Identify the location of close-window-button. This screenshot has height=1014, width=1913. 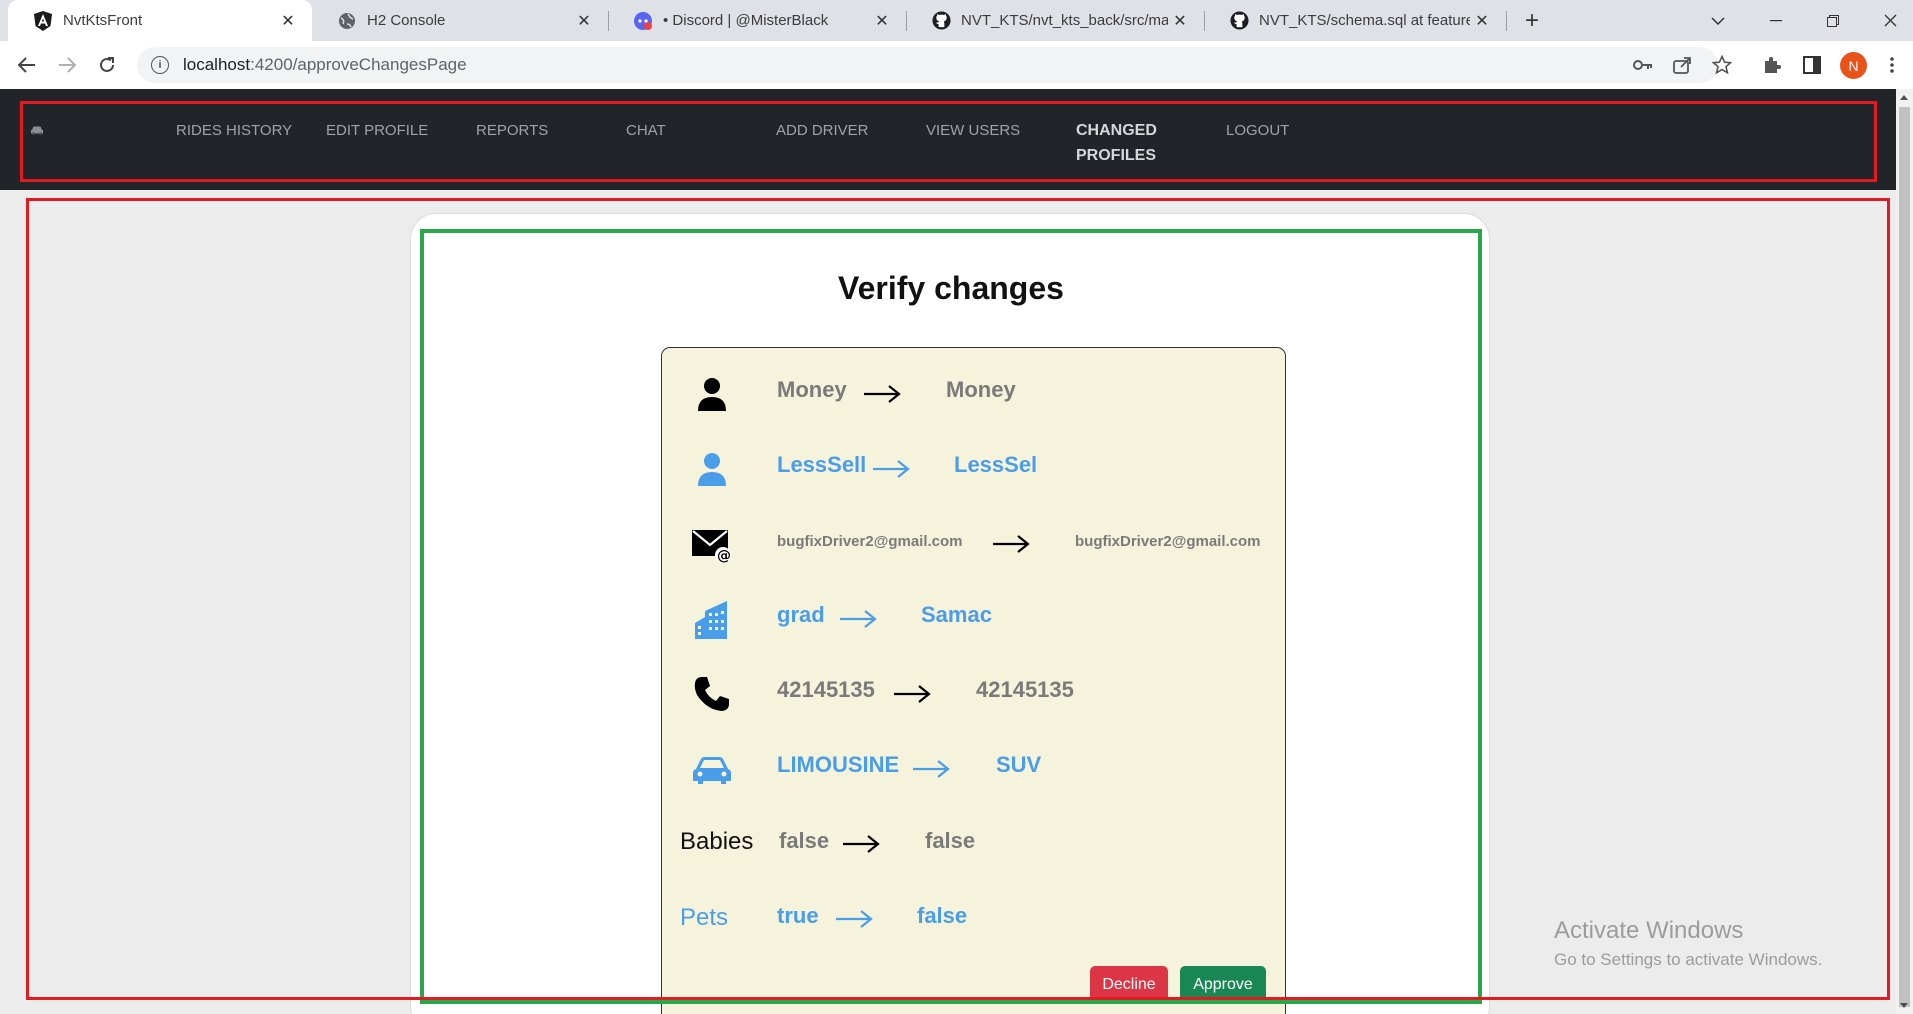
(1890, 20).